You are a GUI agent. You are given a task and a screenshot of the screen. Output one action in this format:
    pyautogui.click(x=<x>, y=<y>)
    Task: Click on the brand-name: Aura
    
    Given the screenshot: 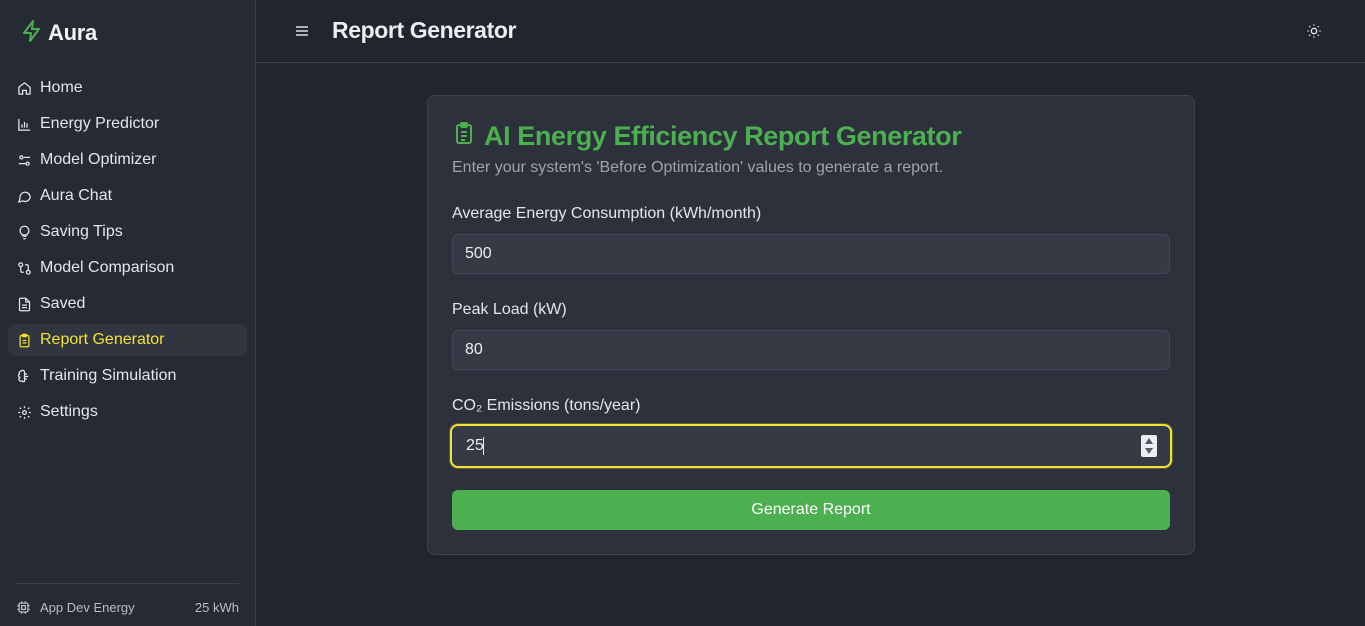 What is the action you would take?
    pyautogui.click(x=72, y=32)
    